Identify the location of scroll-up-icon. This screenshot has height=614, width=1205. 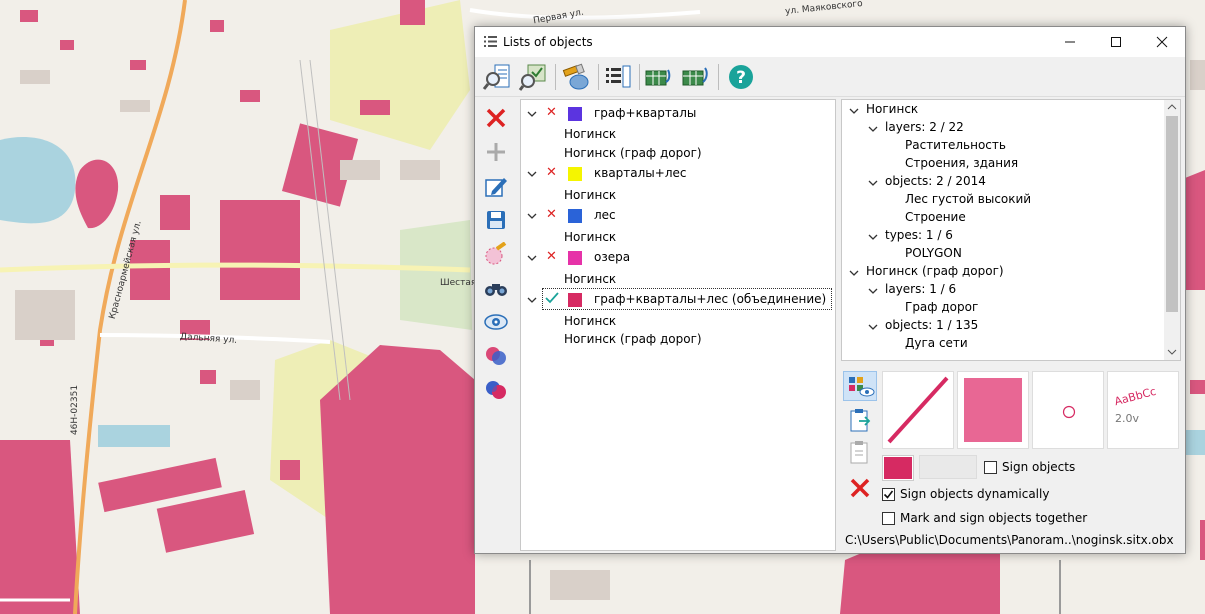
(1172, 107).